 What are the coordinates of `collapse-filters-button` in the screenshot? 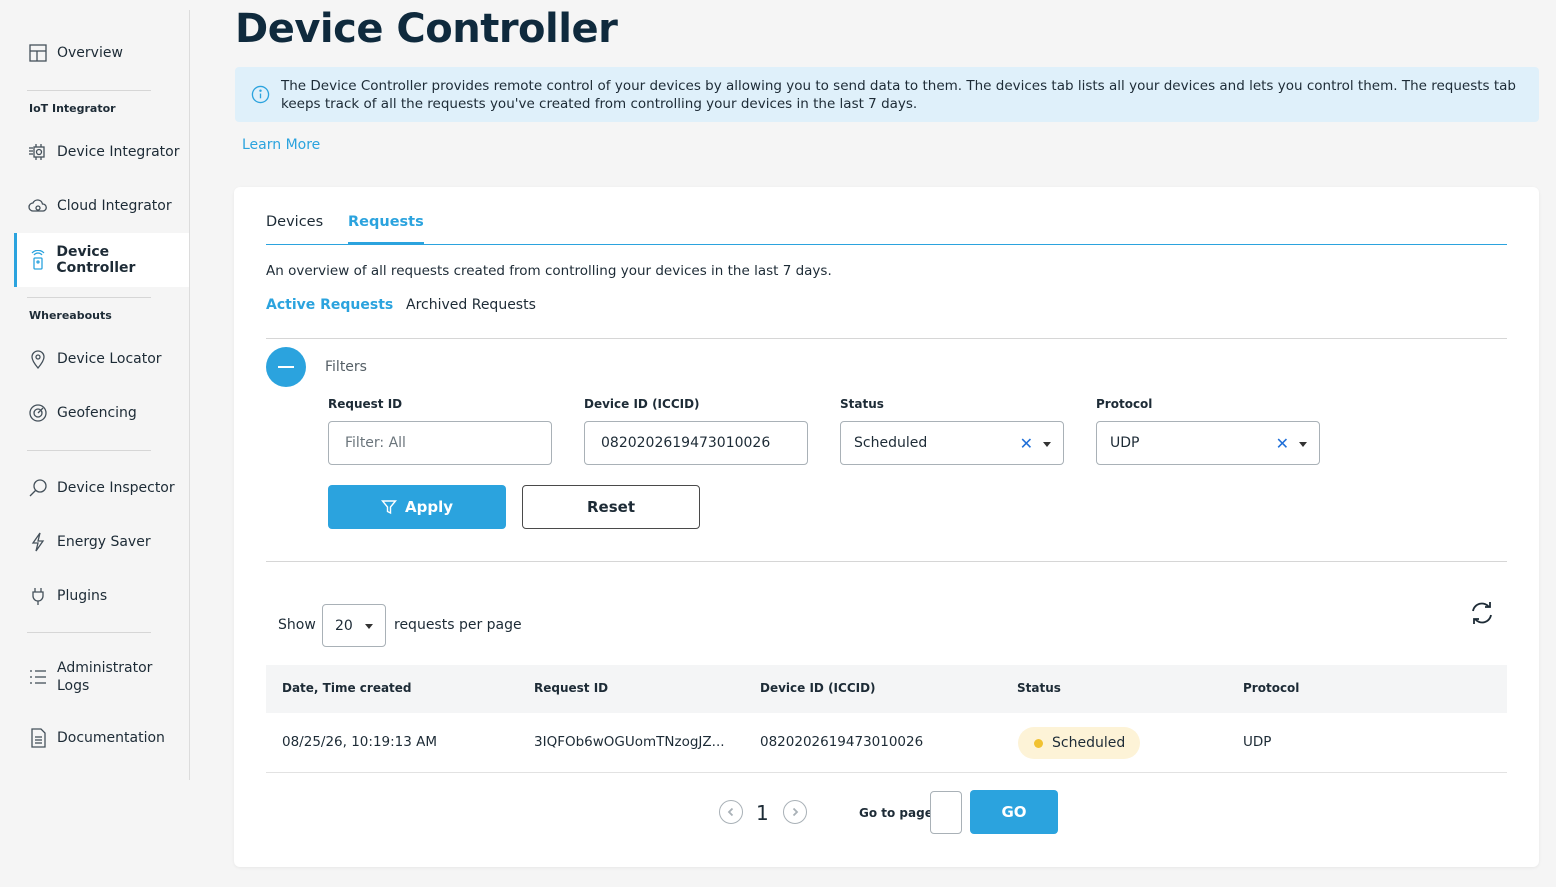 It's located at (286, 367).